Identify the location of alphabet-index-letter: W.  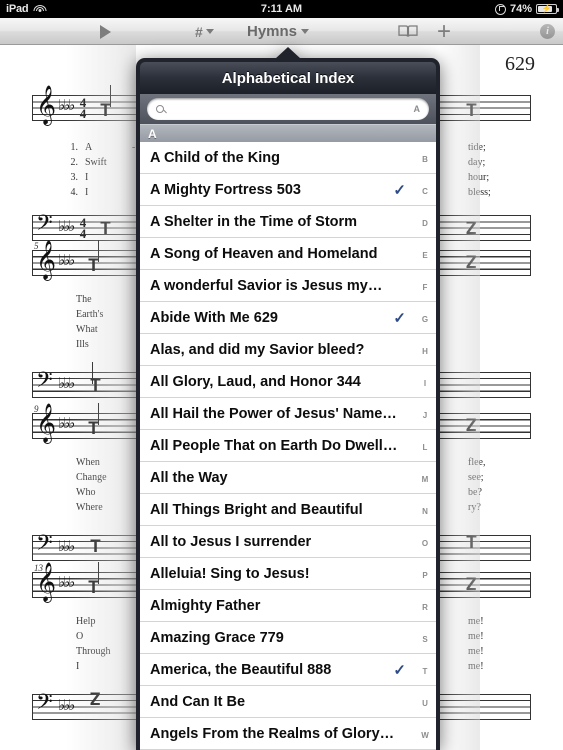
(425, 735).